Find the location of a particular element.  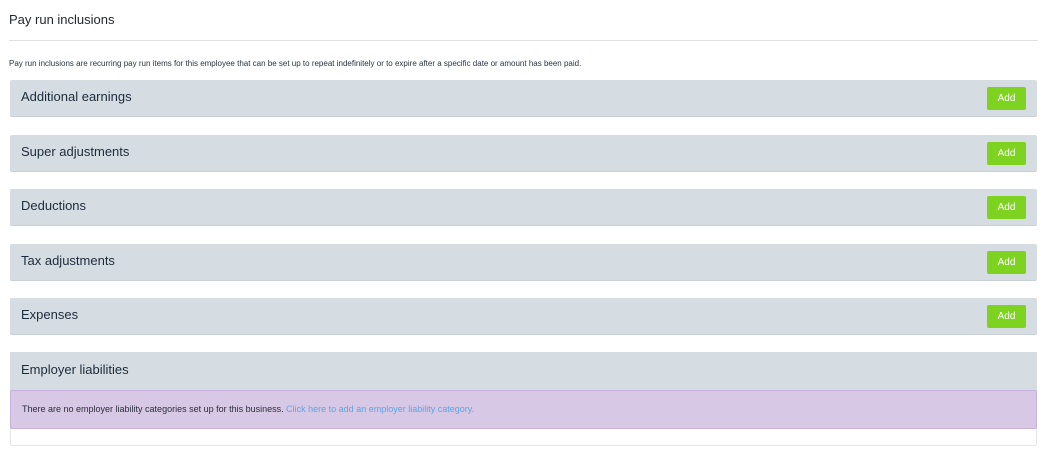

add-super-adjustments-button: Add is located at coordinates (1006, 153).